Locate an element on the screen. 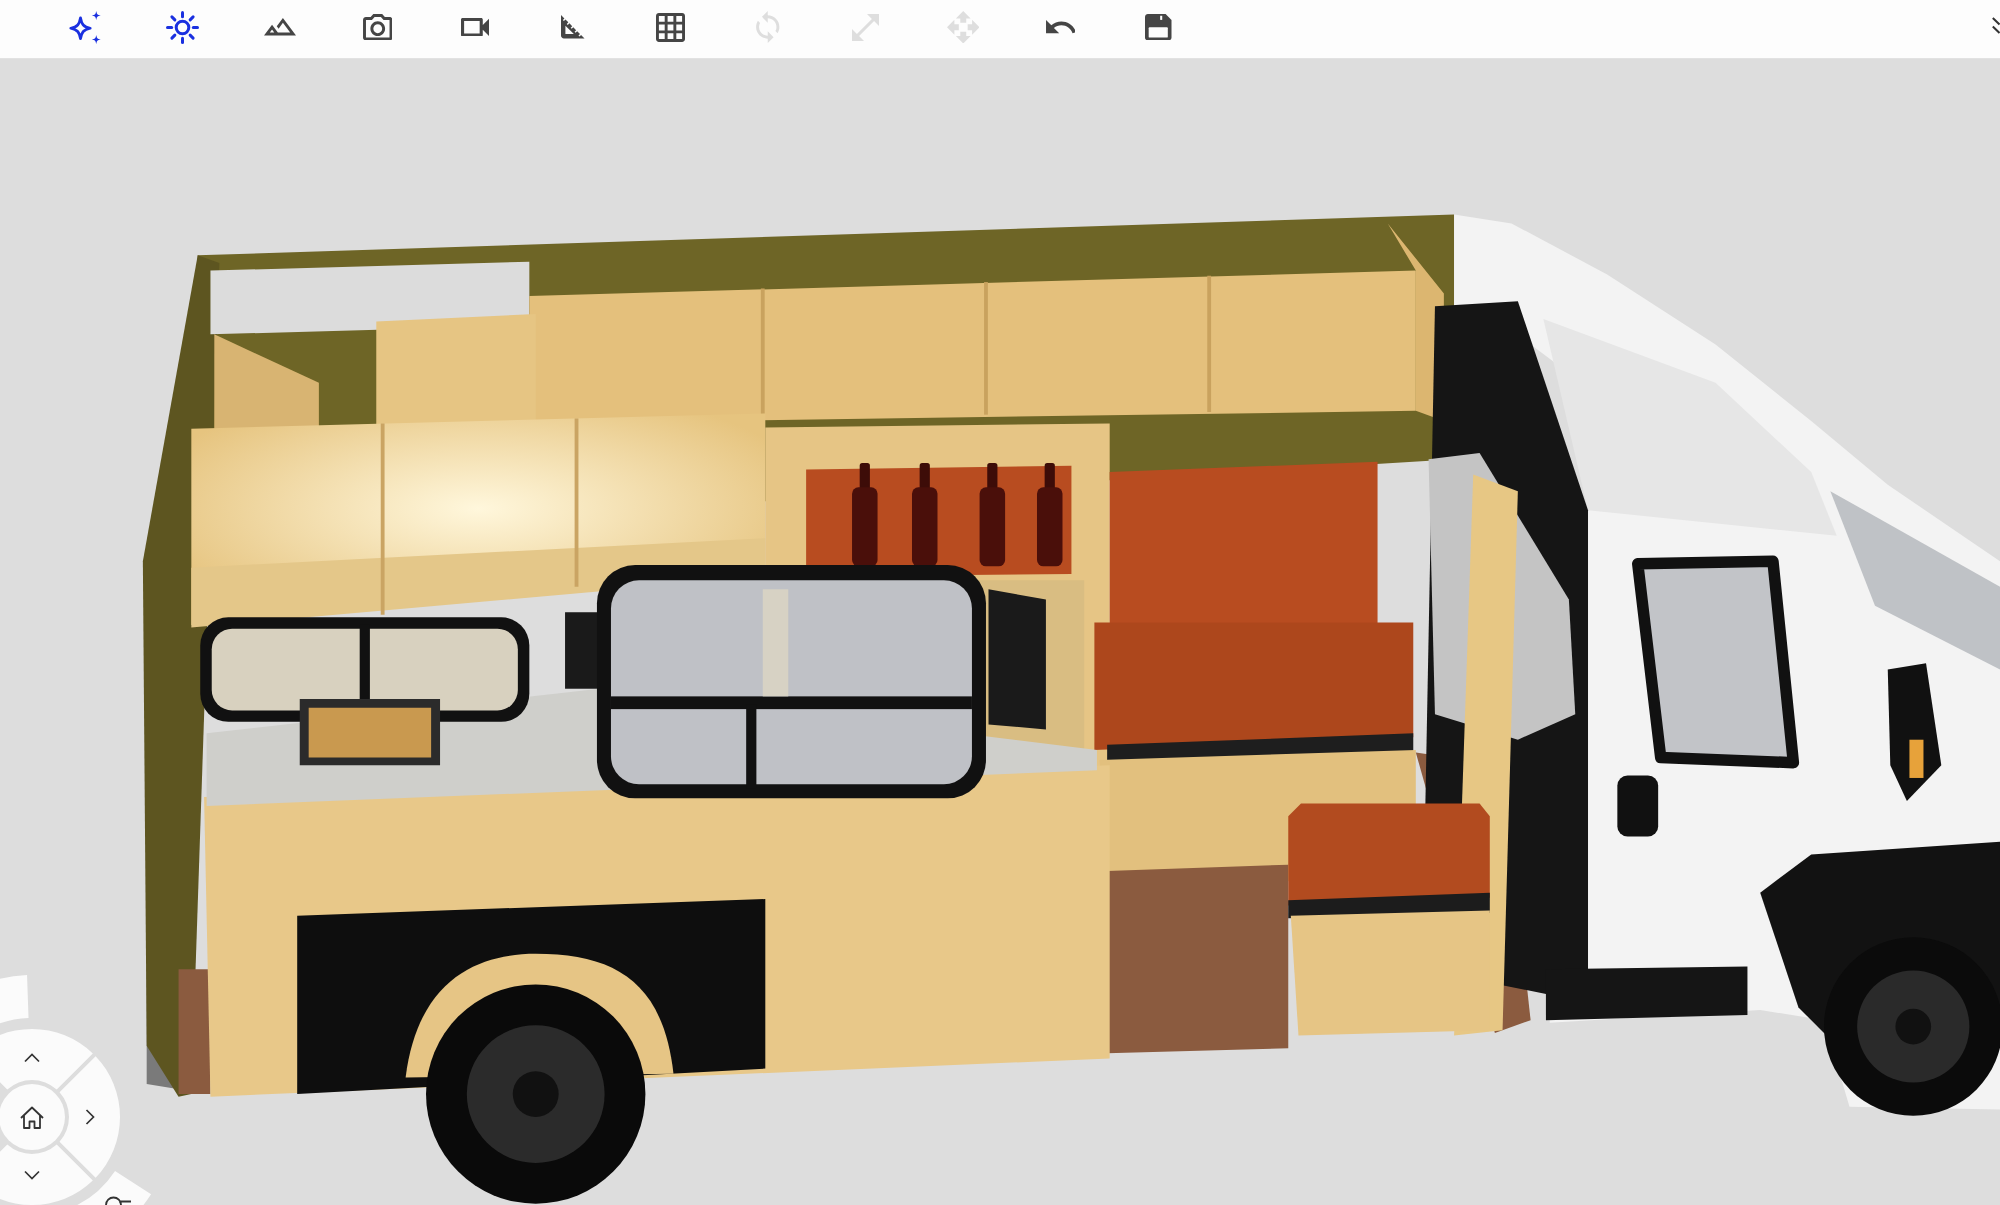 This screenshot has height=1205, width=2000. home-icon is located at coordinates (32, 1117).